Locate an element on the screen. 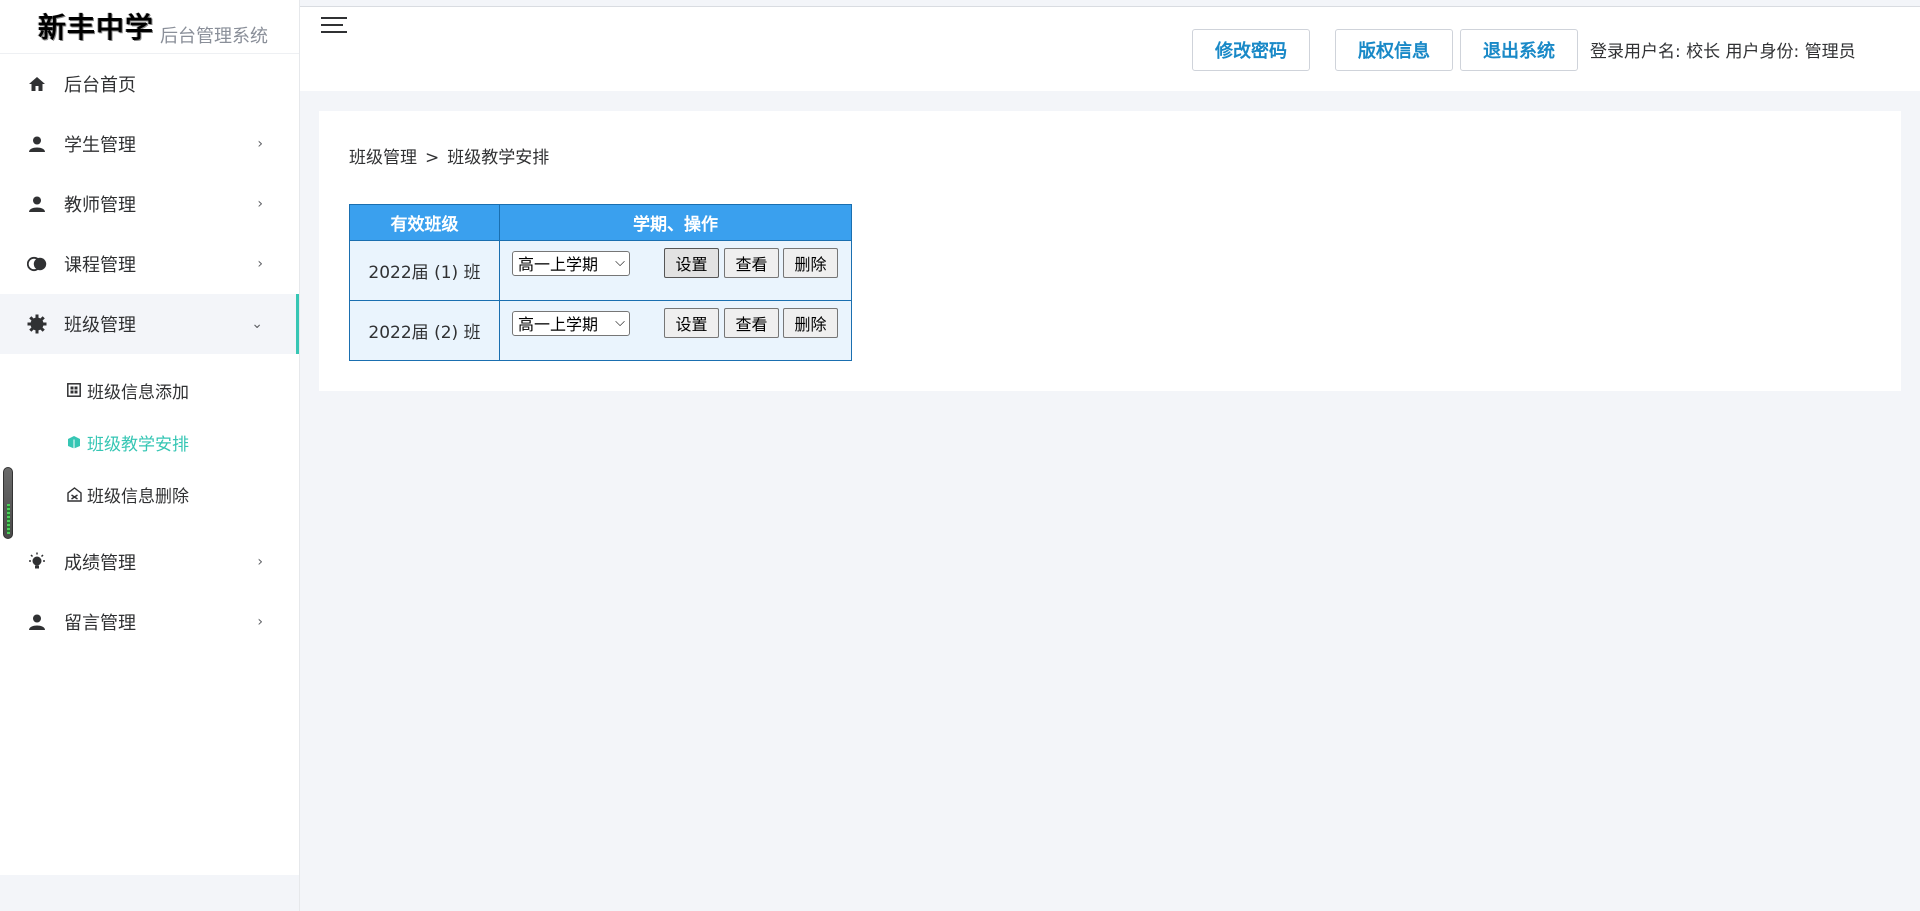 The width and height of the screenshot is (1920, 911). top-header: 修改密码 版权信息 退出系统 登录用户名: 校长 用户身份: 管理员 is located at coordinates (1110, 49).